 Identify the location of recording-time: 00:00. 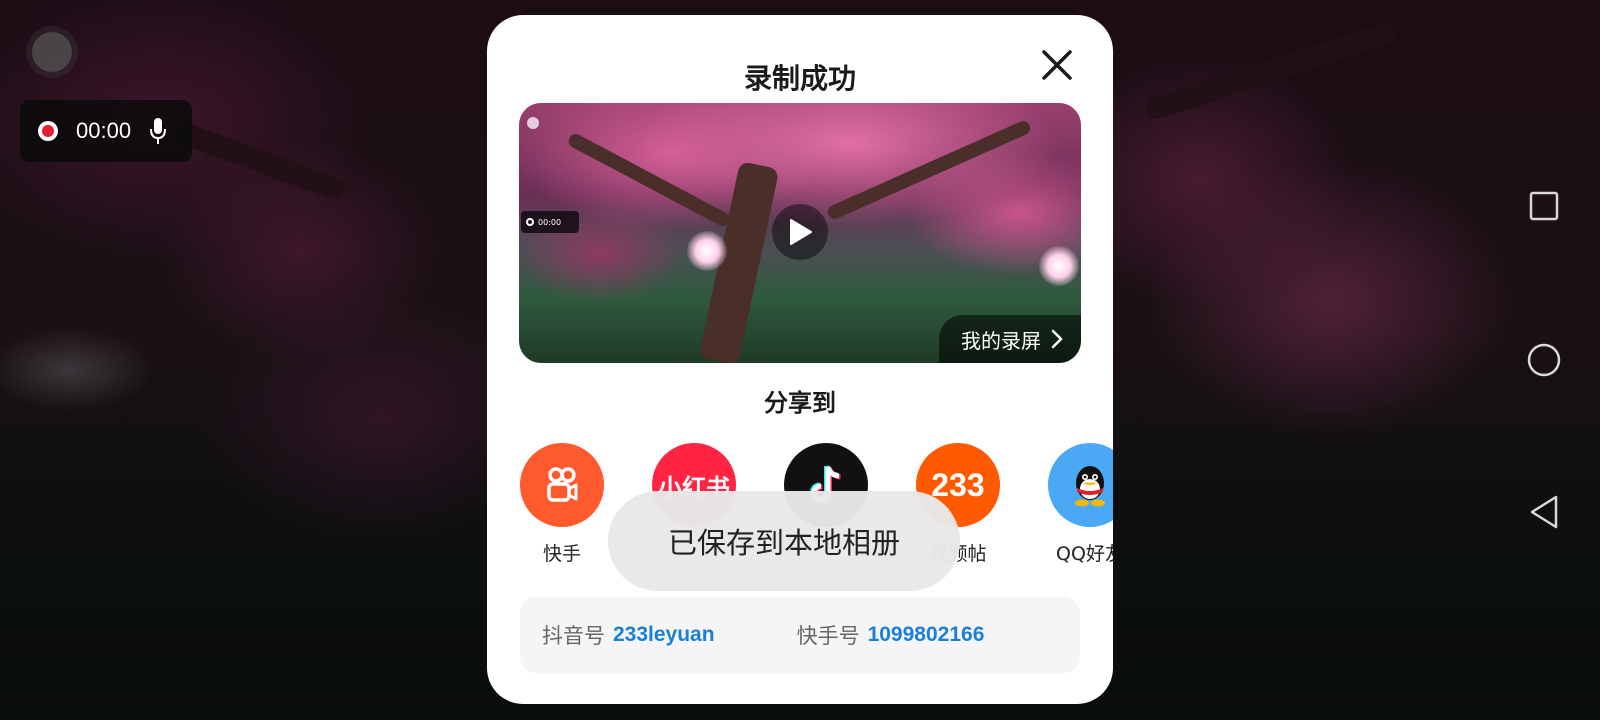
(104, 130).